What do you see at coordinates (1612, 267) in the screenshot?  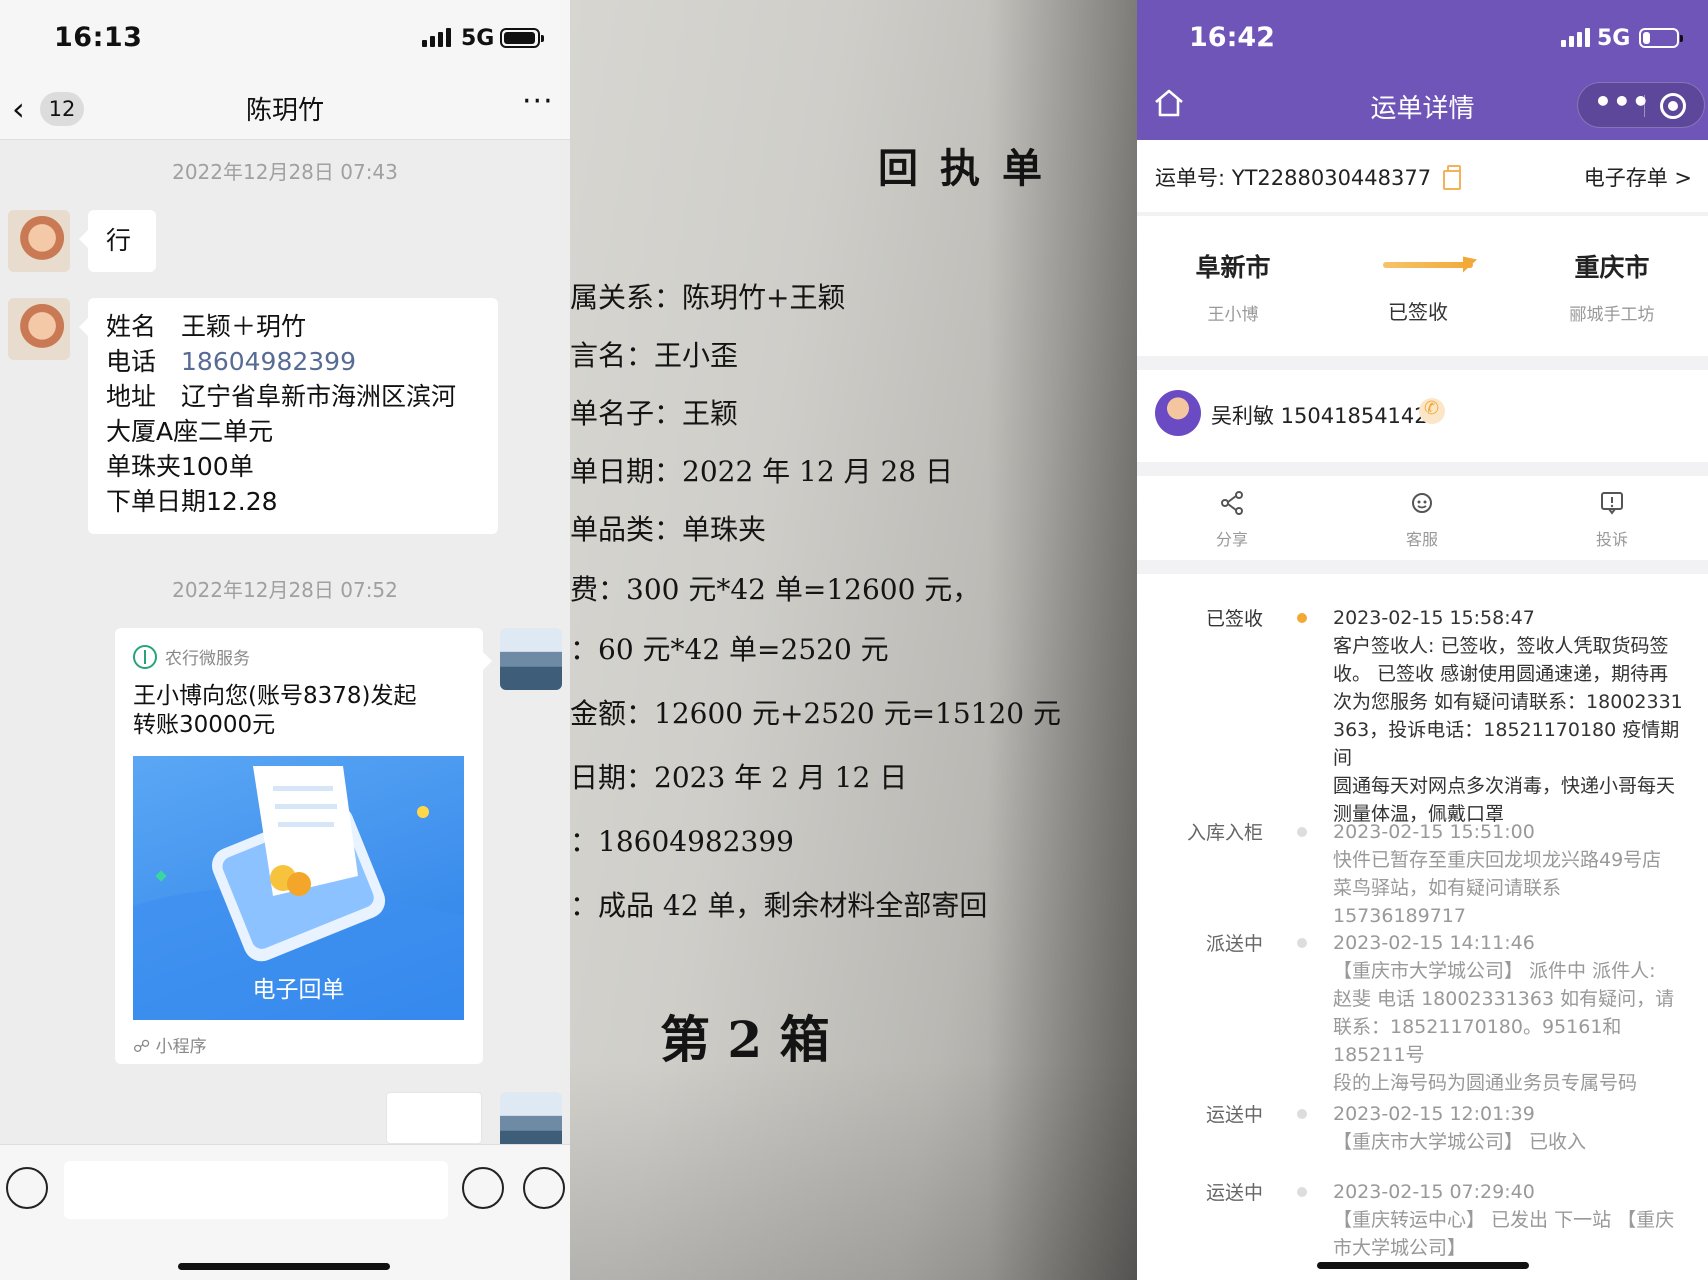 I see `dest-city: 重庆市` at bounding box center [1612, 267].